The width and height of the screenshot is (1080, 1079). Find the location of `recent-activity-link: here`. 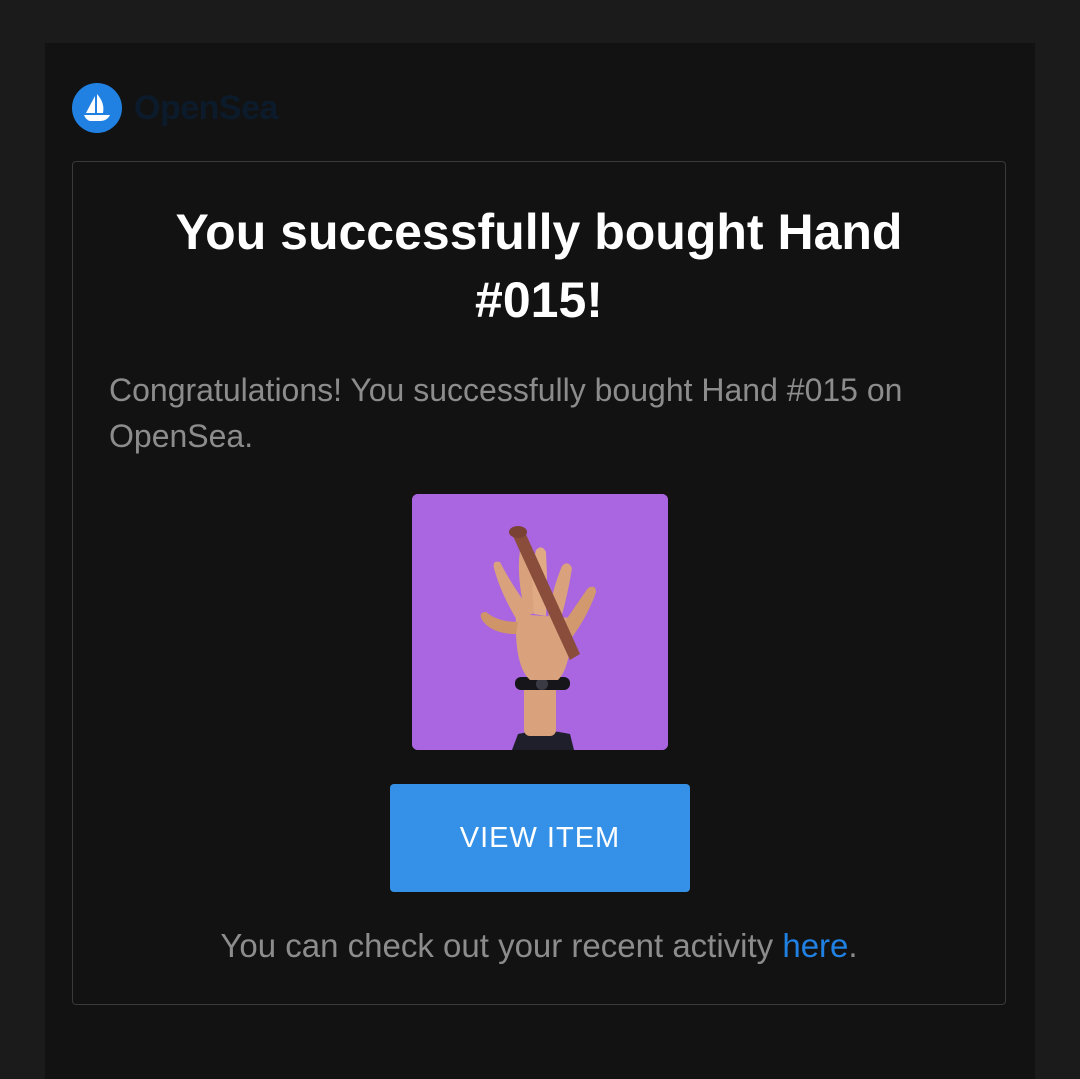

recent-activity-link: here is located at coordinates (815, 945).